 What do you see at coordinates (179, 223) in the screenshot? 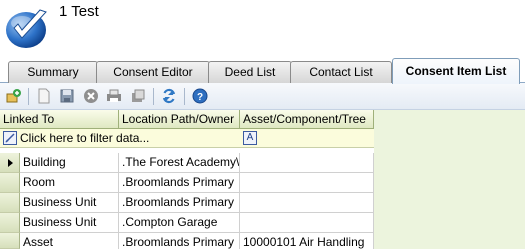
I see `cell-location: .Compton Garage` at bounding box center [179, 223].